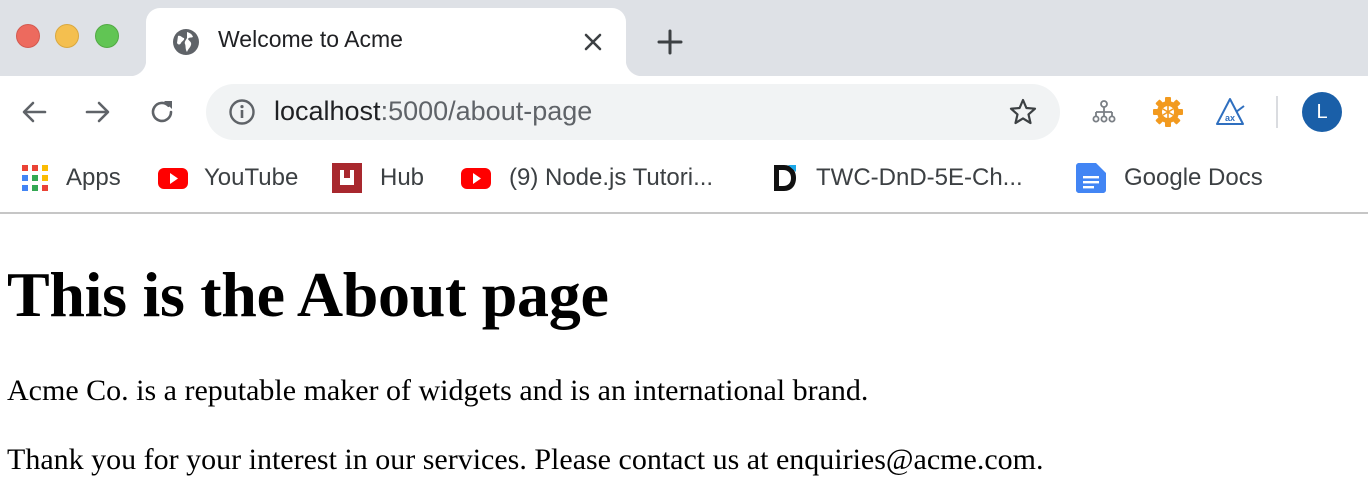 The image size is (1368, 488). I want to click on forward-arrow-icon, so click(98, 112).